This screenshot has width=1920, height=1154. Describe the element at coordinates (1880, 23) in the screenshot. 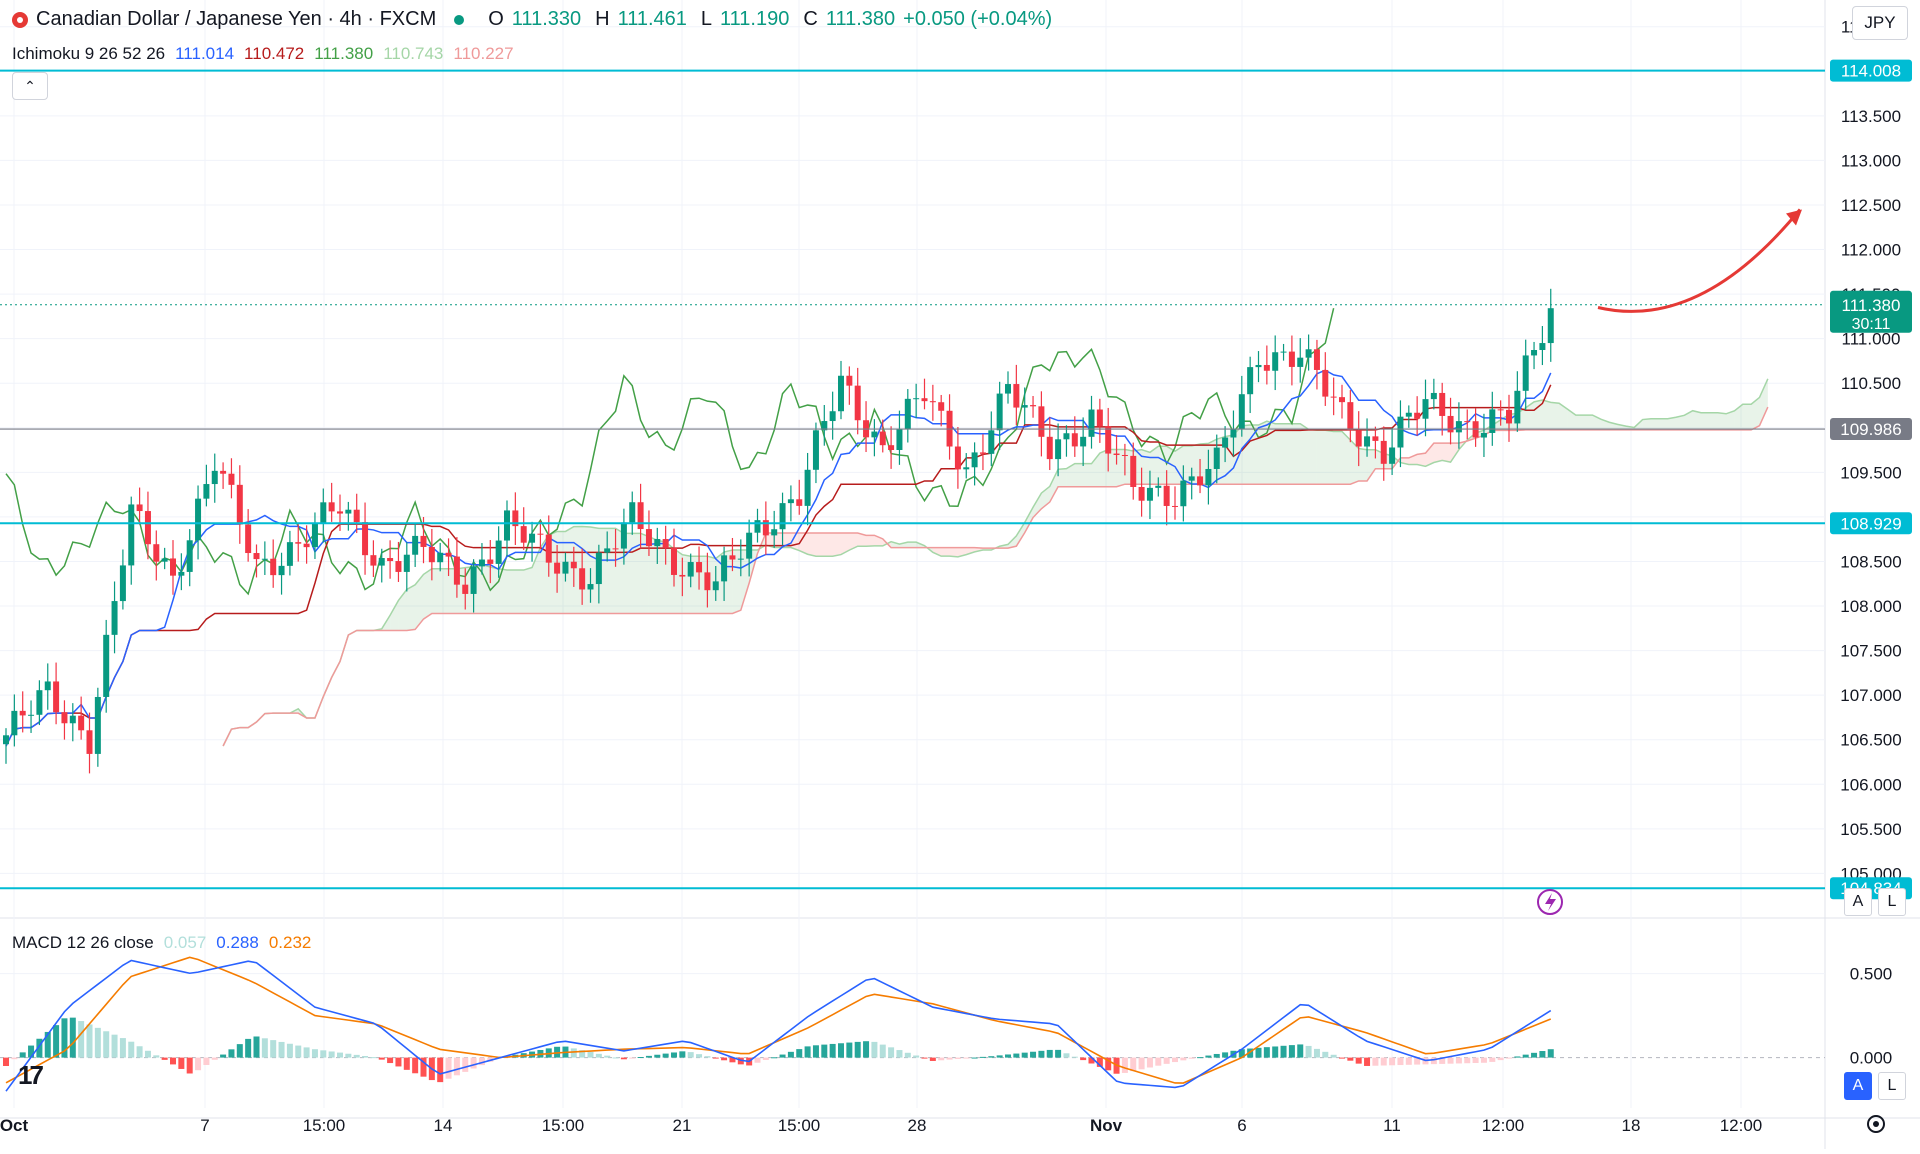

I see `currency-button: JPY` at that location.